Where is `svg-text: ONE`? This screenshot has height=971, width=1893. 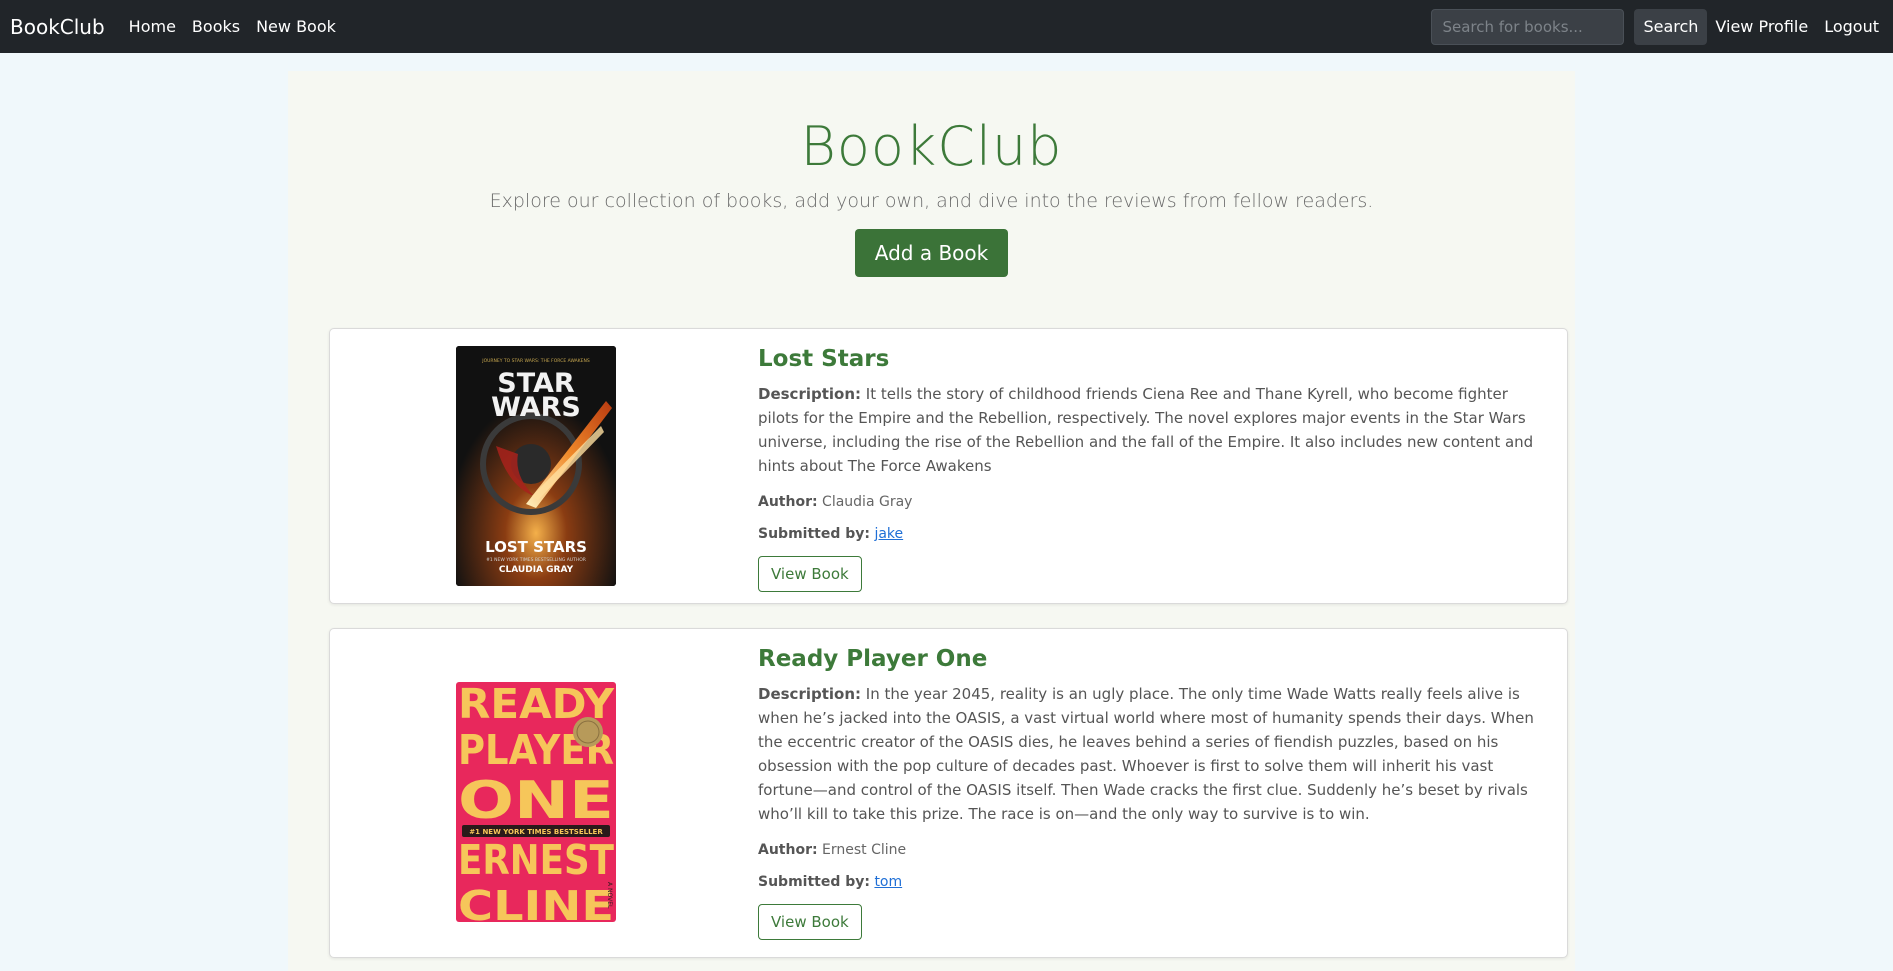
svg-text: ONE is located at coordinates (536, 801).